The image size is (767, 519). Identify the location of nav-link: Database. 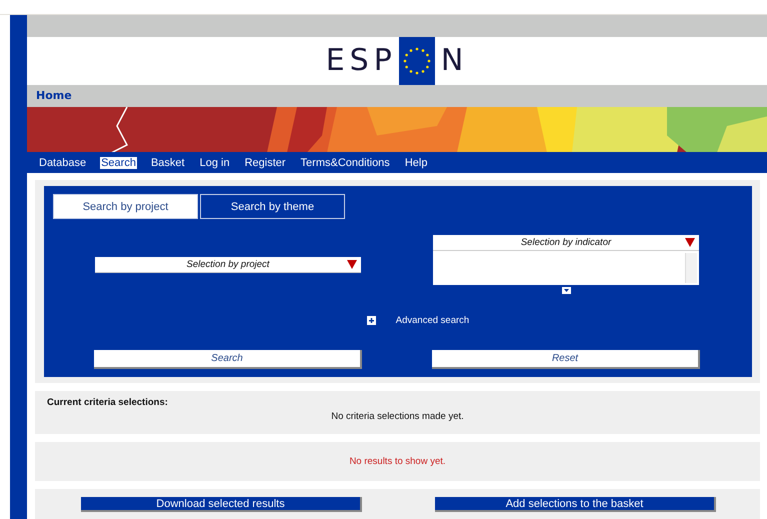
(63, 162).